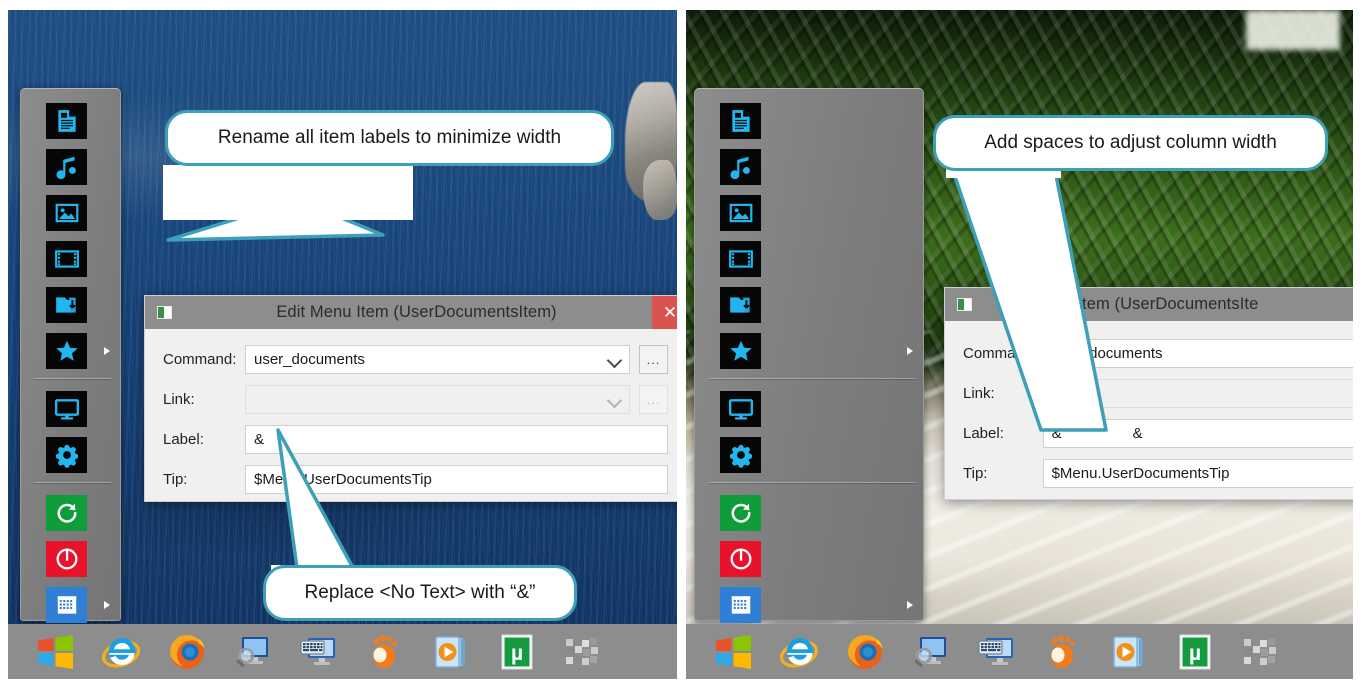 This screenshot has height=689, width=1361. I want to click on star-icon, so click(740, 351).